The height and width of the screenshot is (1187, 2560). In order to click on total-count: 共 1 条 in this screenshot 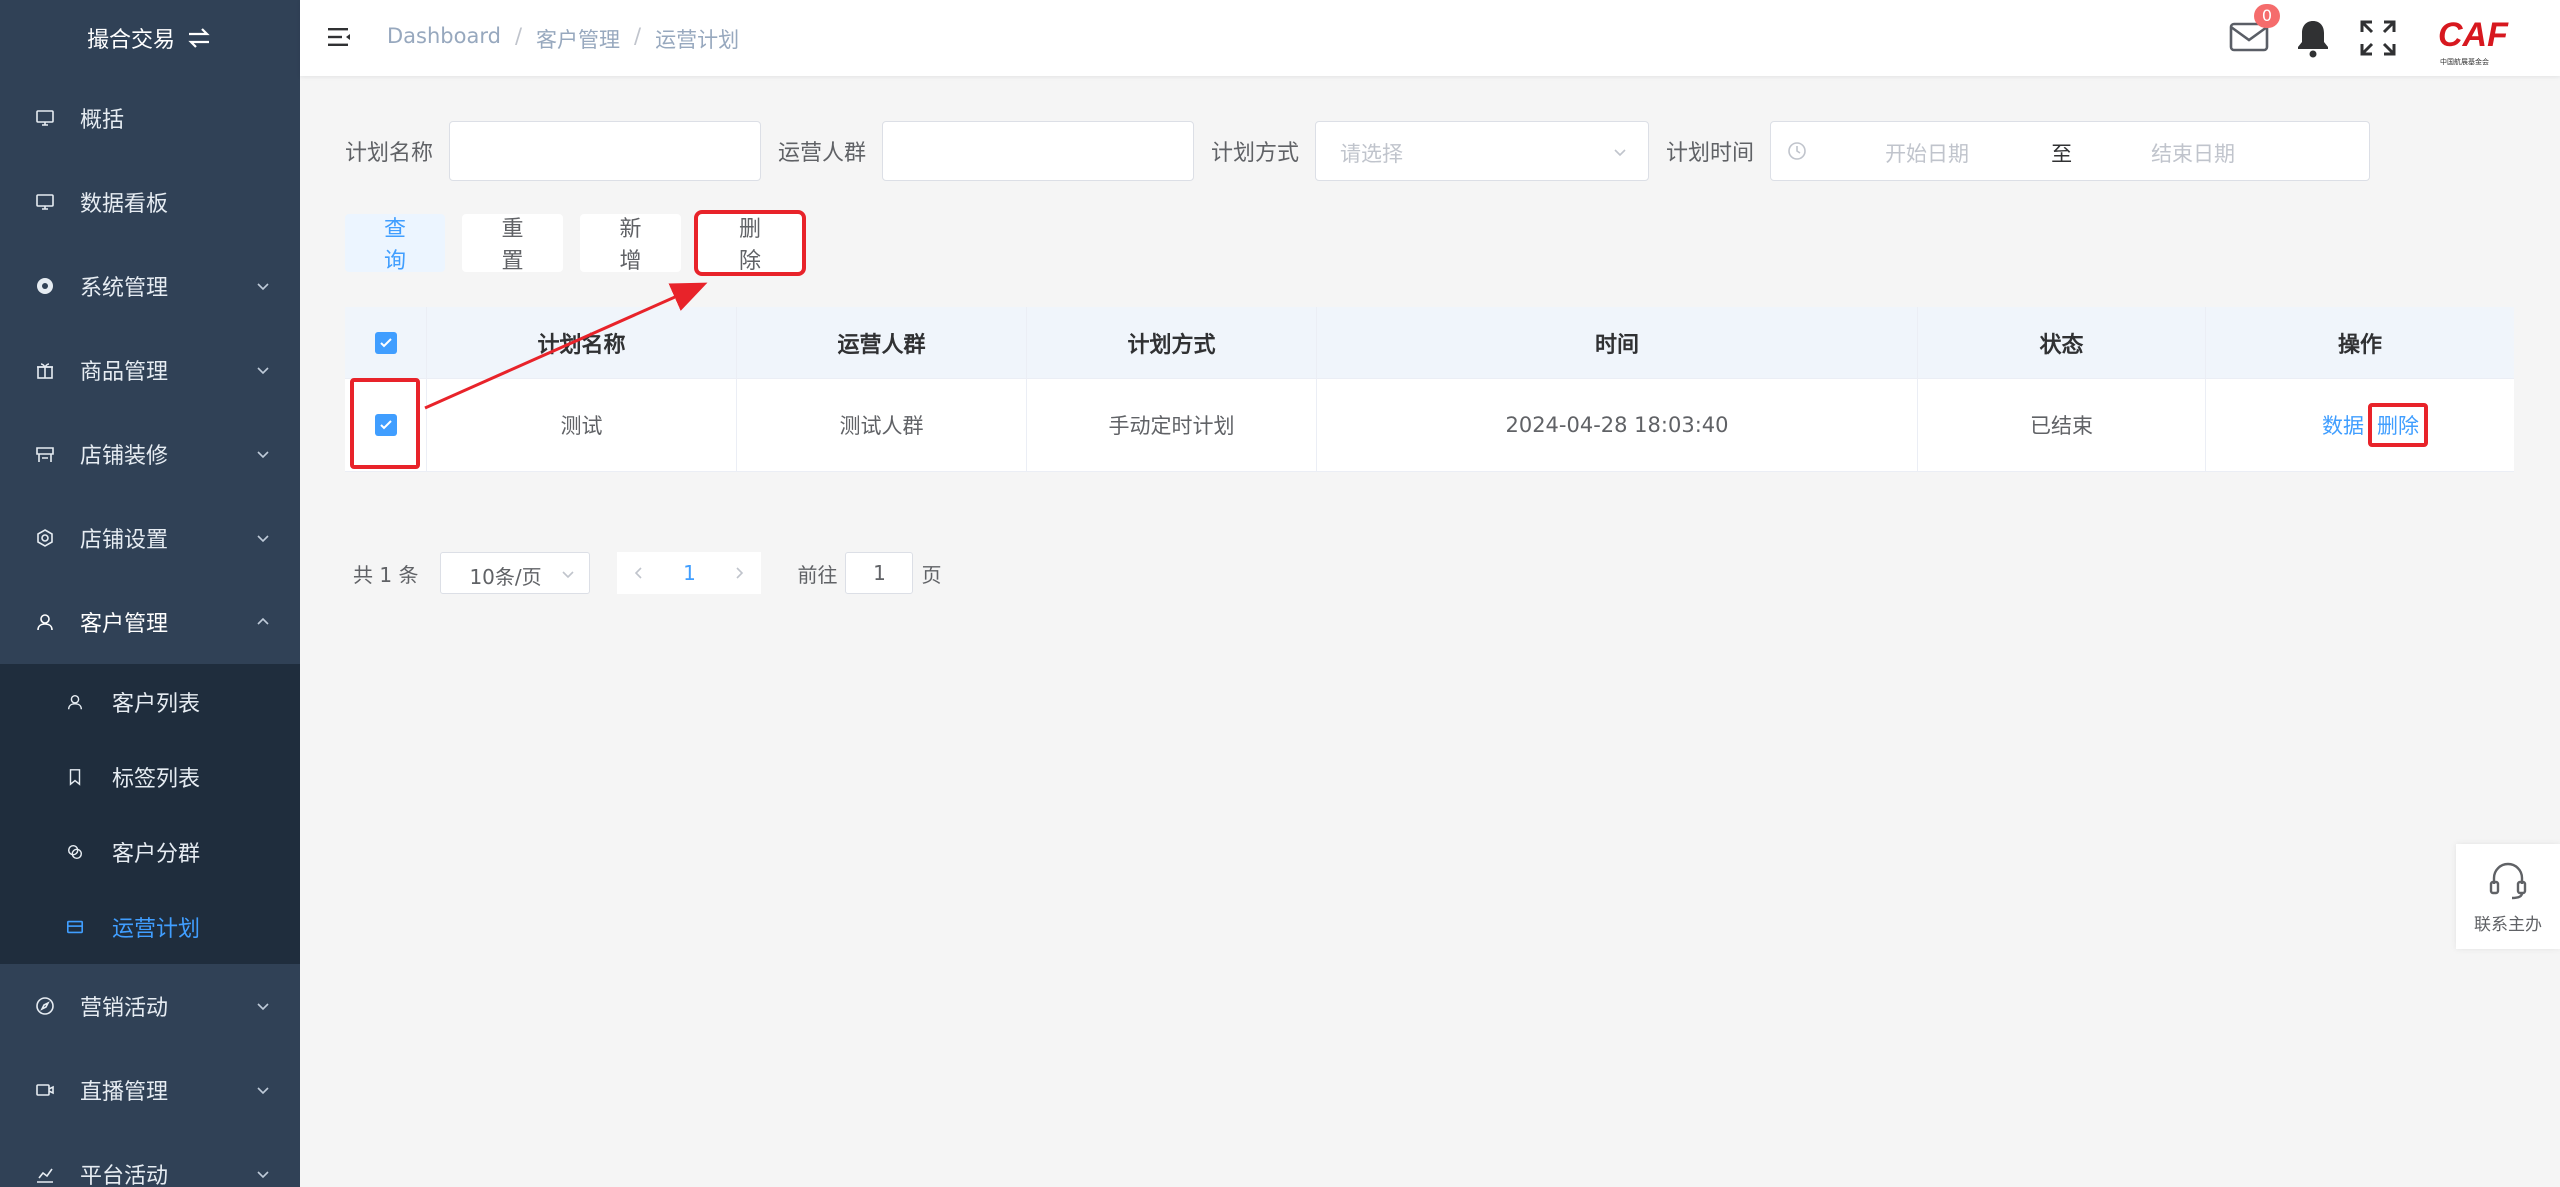, I will do `click(386, 574)`.